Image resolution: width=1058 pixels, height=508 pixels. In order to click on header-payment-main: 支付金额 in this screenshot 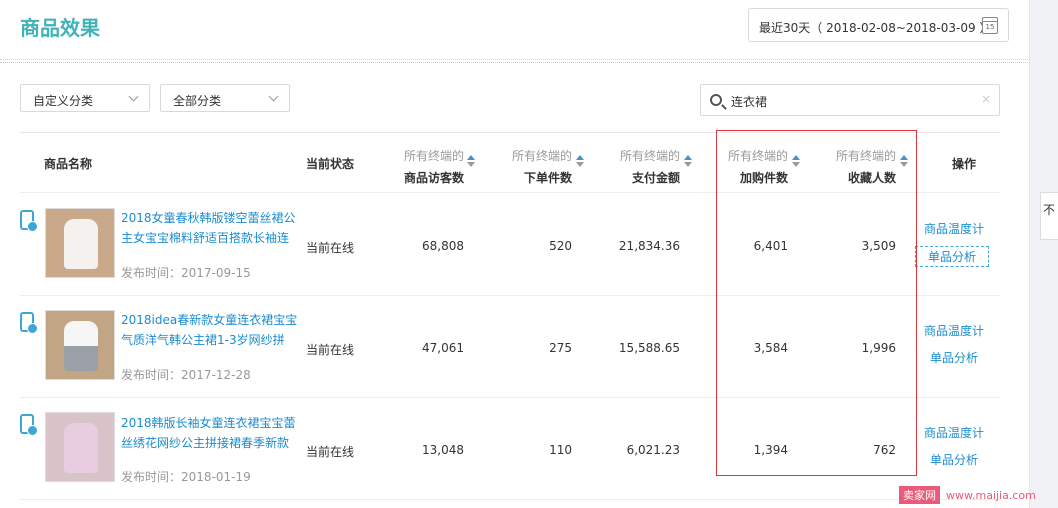, I will do `click(655, 178)`.